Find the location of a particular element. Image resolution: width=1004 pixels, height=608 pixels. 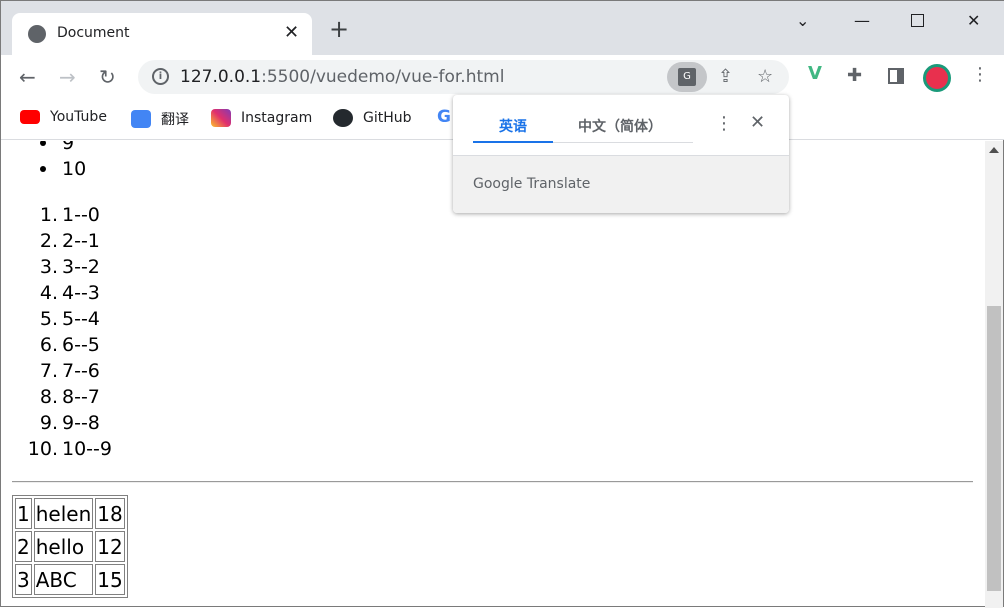

list-number: 7. is located at coordinates (48, 371).